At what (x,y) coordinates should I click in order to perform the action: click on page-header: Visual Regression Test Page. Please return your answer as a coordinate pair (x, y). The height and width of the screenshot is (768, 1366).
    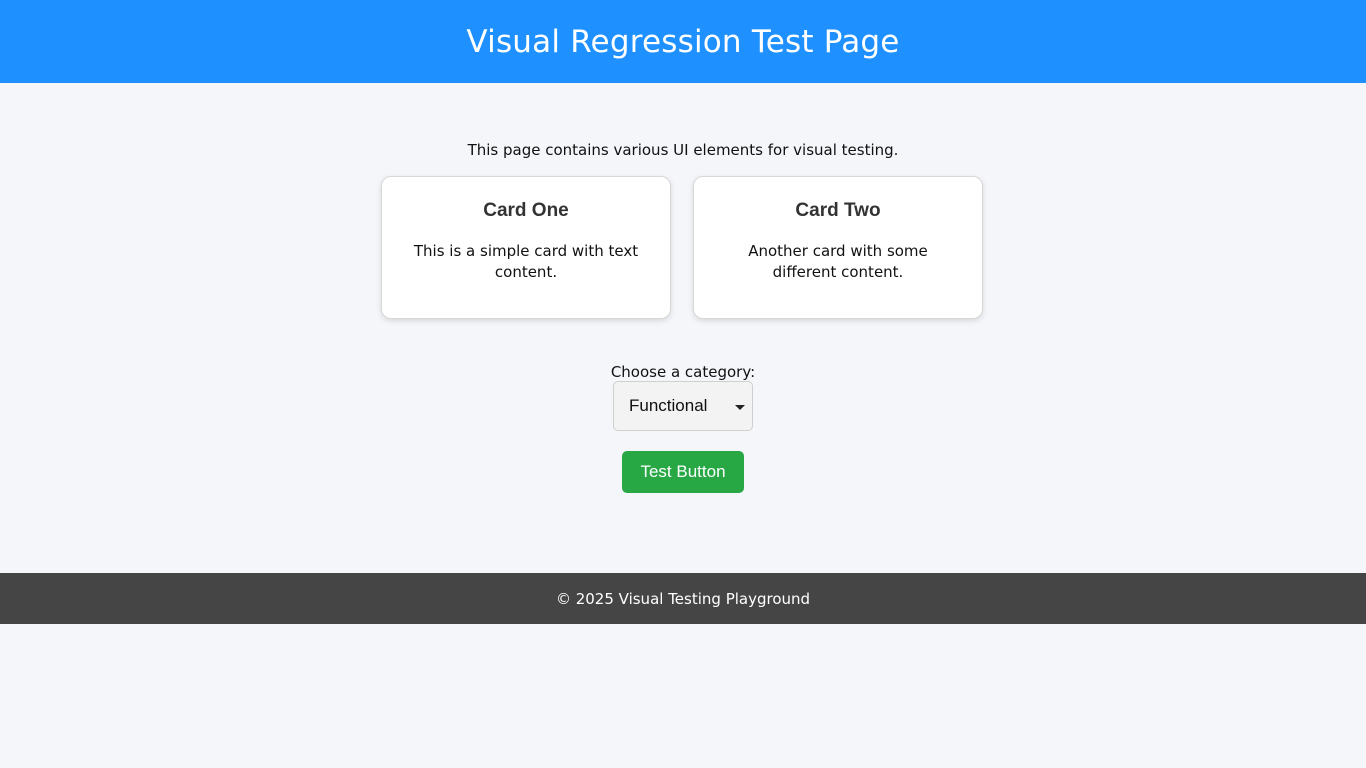
    Looking at the image, I should click on (683, 41).